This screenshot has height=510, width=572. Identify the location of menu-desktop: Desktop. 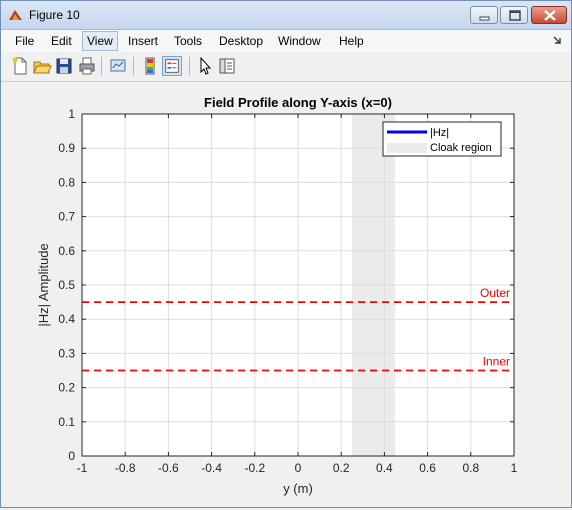
(241, 41).